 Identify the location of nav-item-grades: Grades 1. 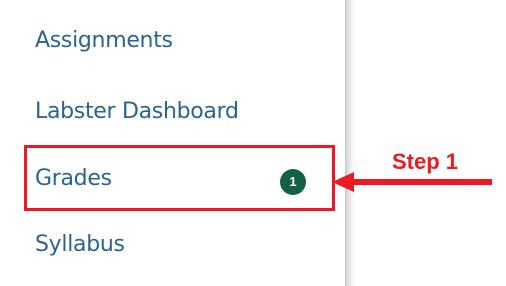
(172, 182).